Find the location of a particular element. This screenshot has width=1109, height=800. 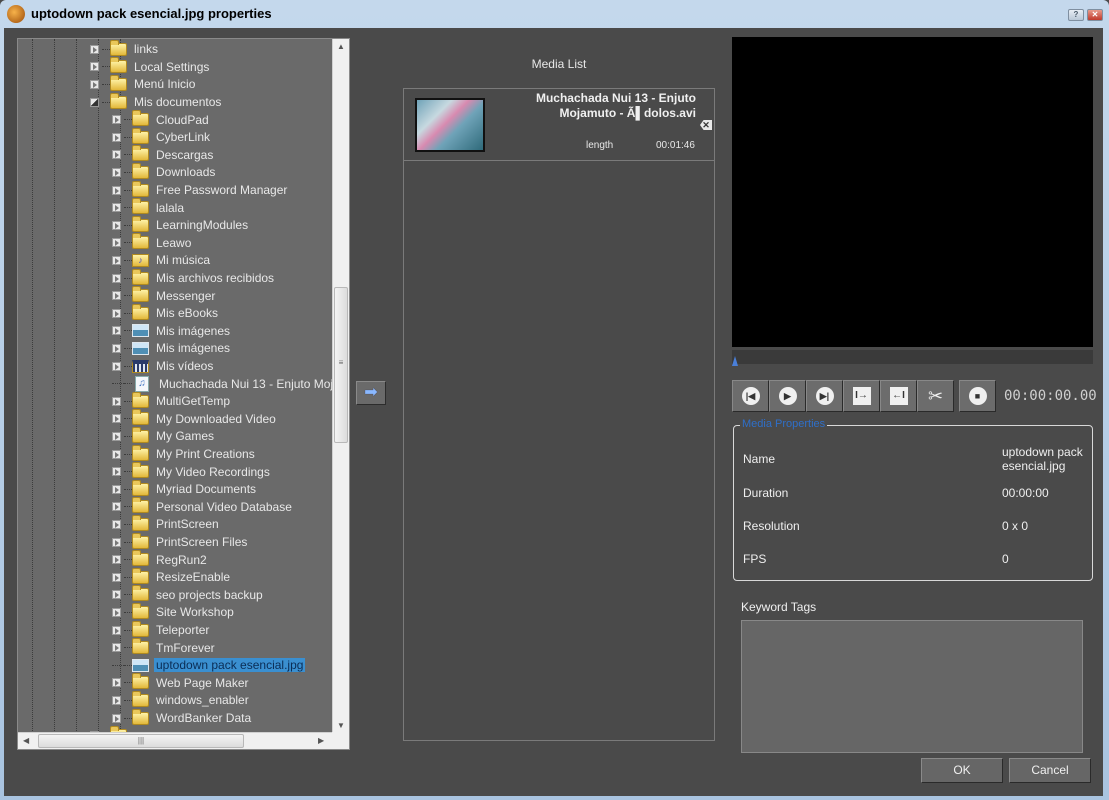

tree-item: uptodown pack esencial.jpg is located at coordinates (209, 666).